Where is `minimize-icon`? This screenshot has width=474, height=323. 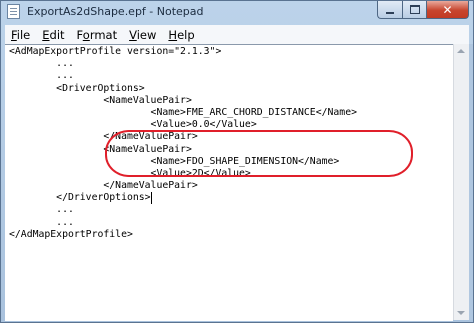 minimize-icon is located at coordinates (390, 12).